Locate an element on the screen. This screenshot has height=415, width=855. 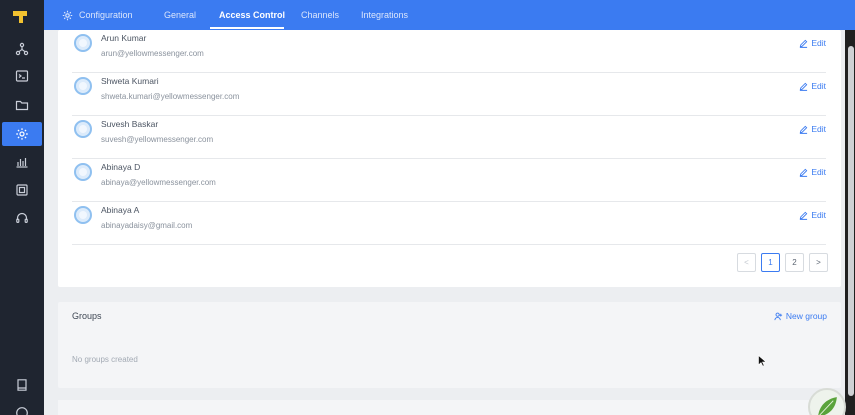
active-tab-indicator is located at coordinates (247, 28).